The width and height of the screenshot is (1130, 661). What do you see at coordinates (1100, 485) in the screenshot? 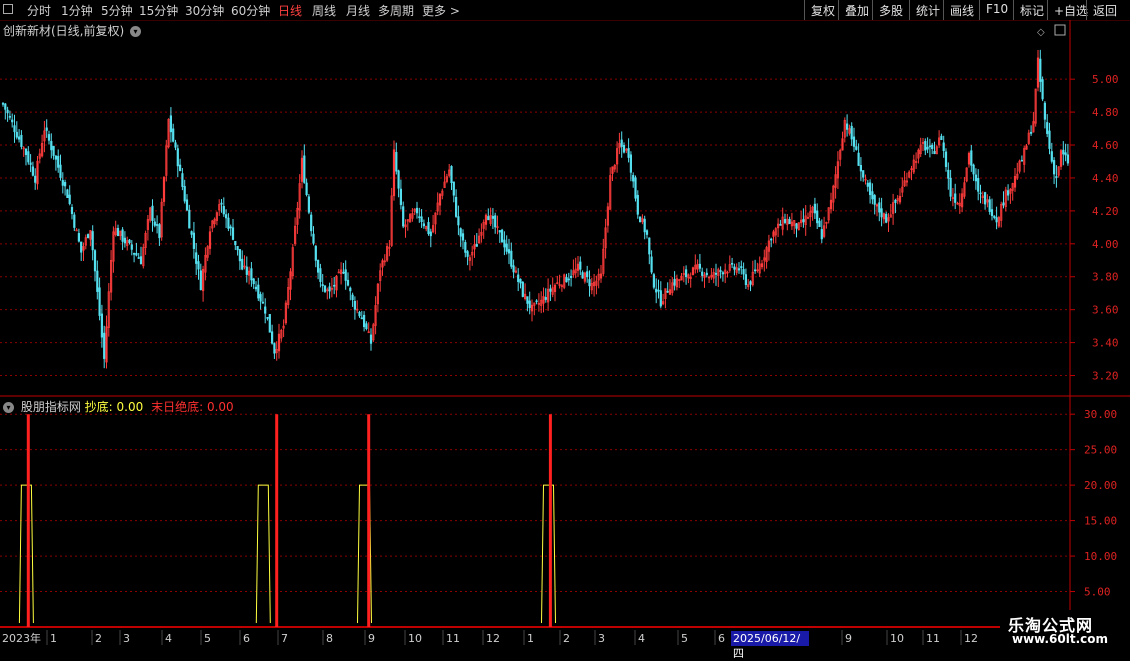
I see `indicator-y-tick-label: 20.00` at bounding box center [1100, 485].